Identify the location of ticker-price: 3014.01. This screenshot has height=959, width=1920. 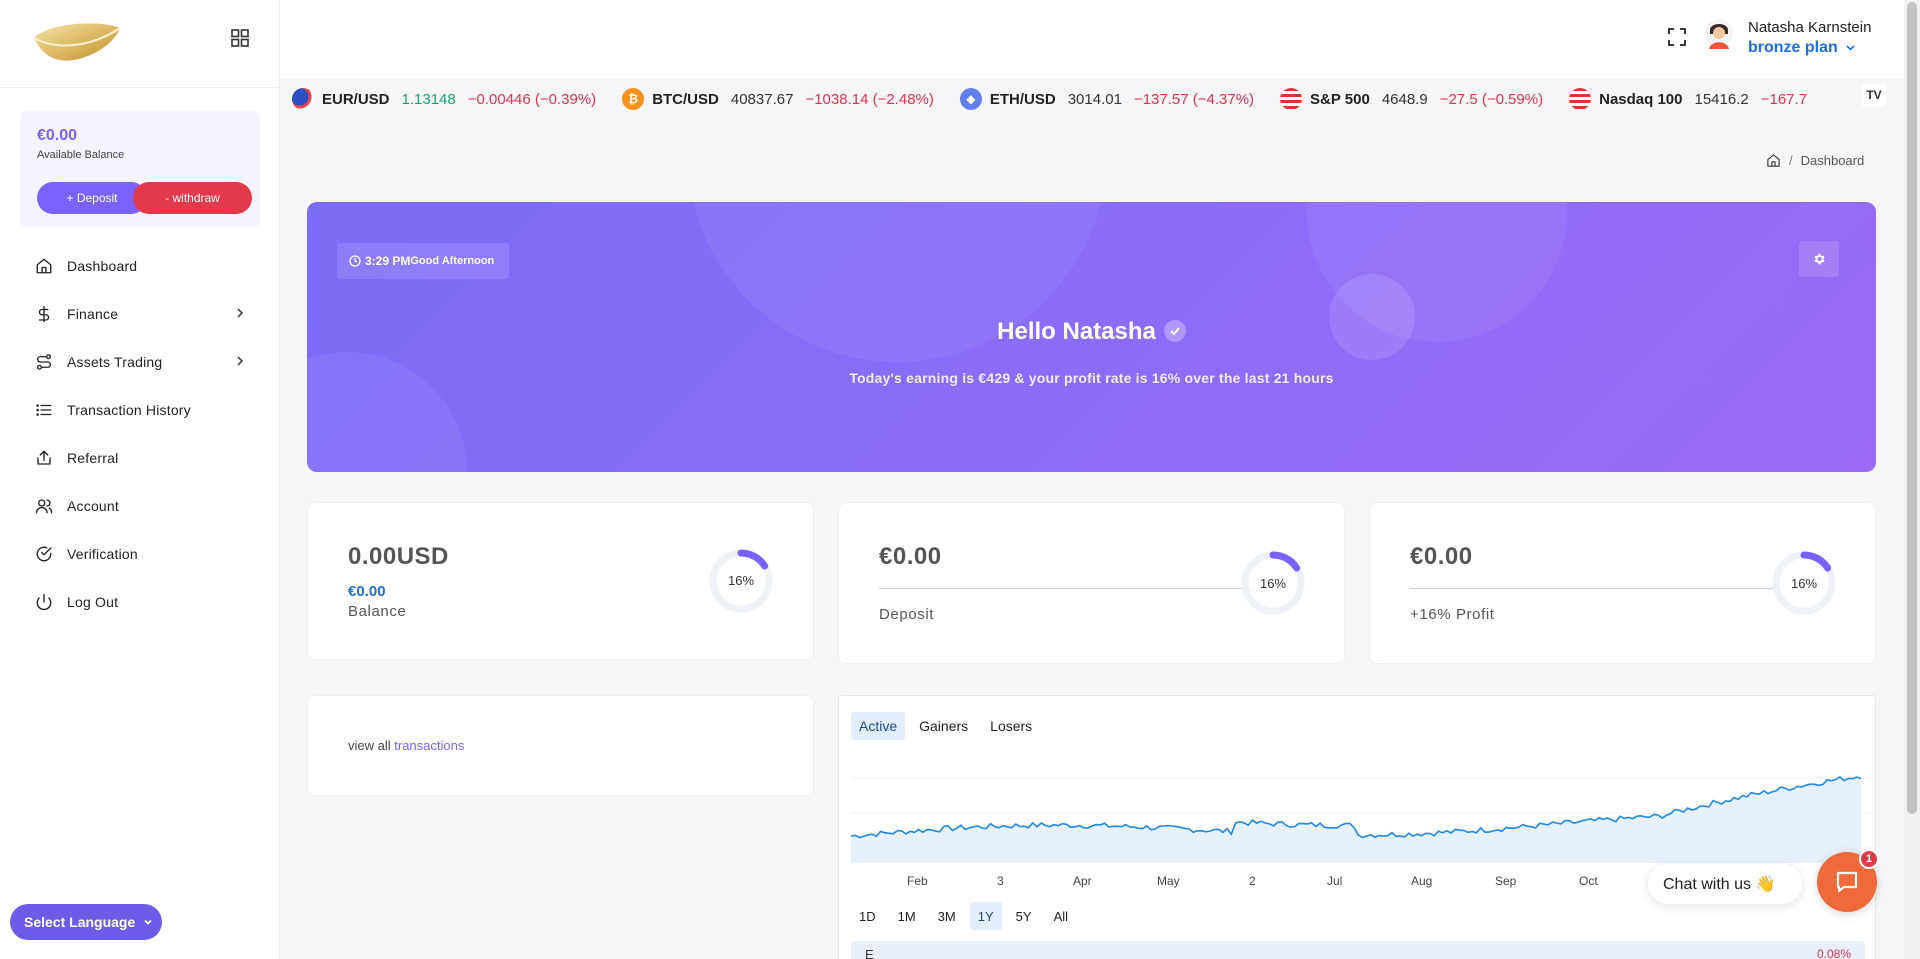
(1094, 99).